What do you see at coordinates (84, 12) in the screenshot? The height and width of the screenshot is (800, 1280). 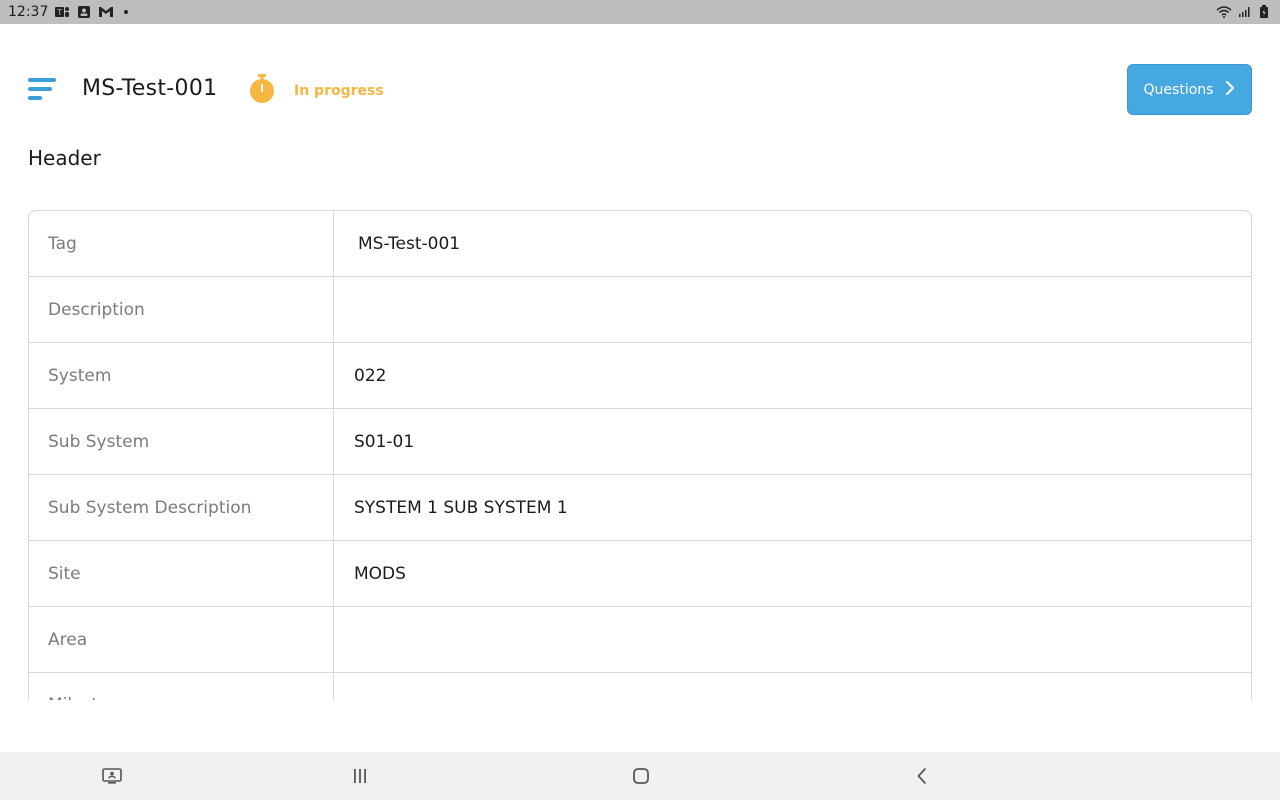 I see `contacts-icon` at bounding box center [84, 12].